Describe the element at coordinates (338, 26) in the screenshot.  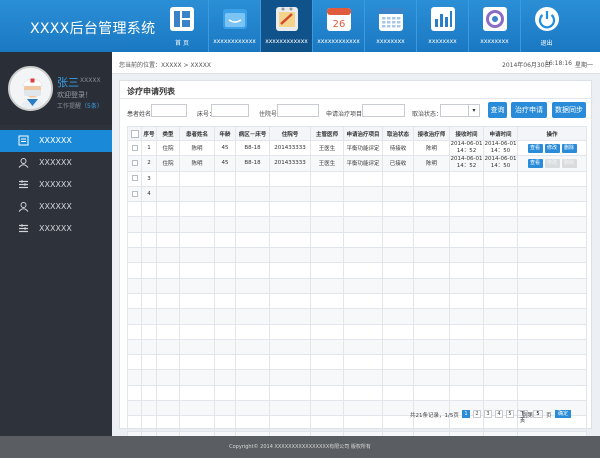
I see `nav-item-4: 26 xxxxxxxxxxxx` at that location.